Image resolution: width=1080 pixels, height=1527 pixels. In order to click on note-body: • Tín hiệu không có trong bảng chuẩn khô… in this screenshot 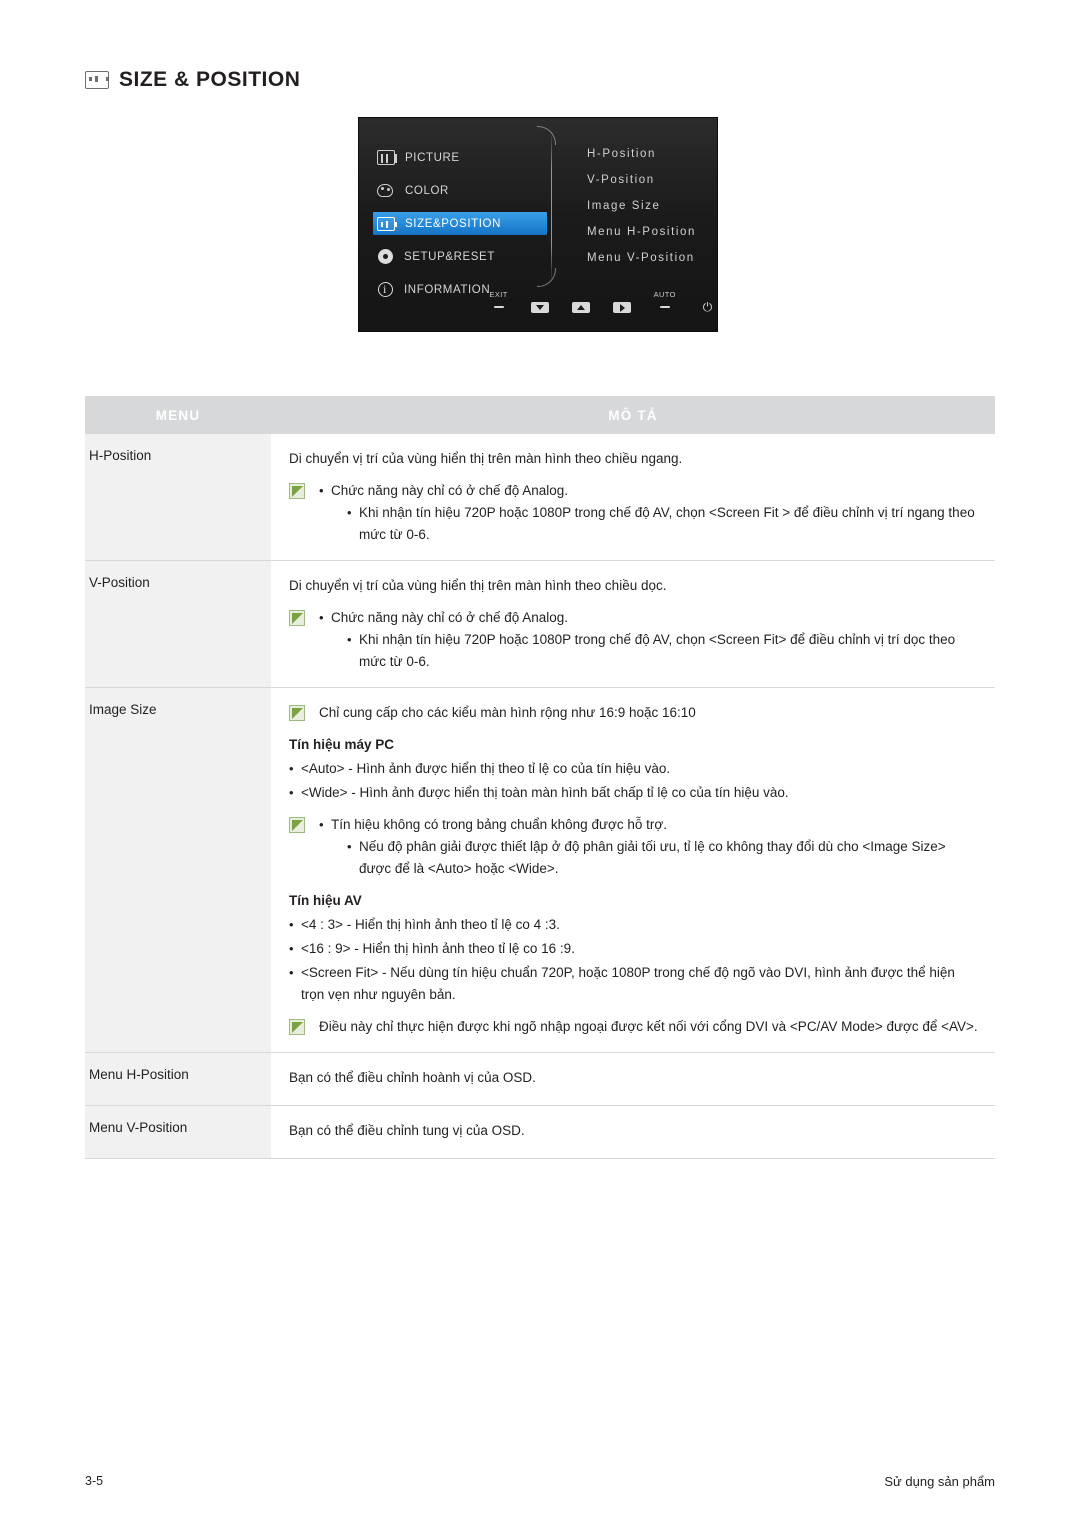, I will do `click(650, 847)`.